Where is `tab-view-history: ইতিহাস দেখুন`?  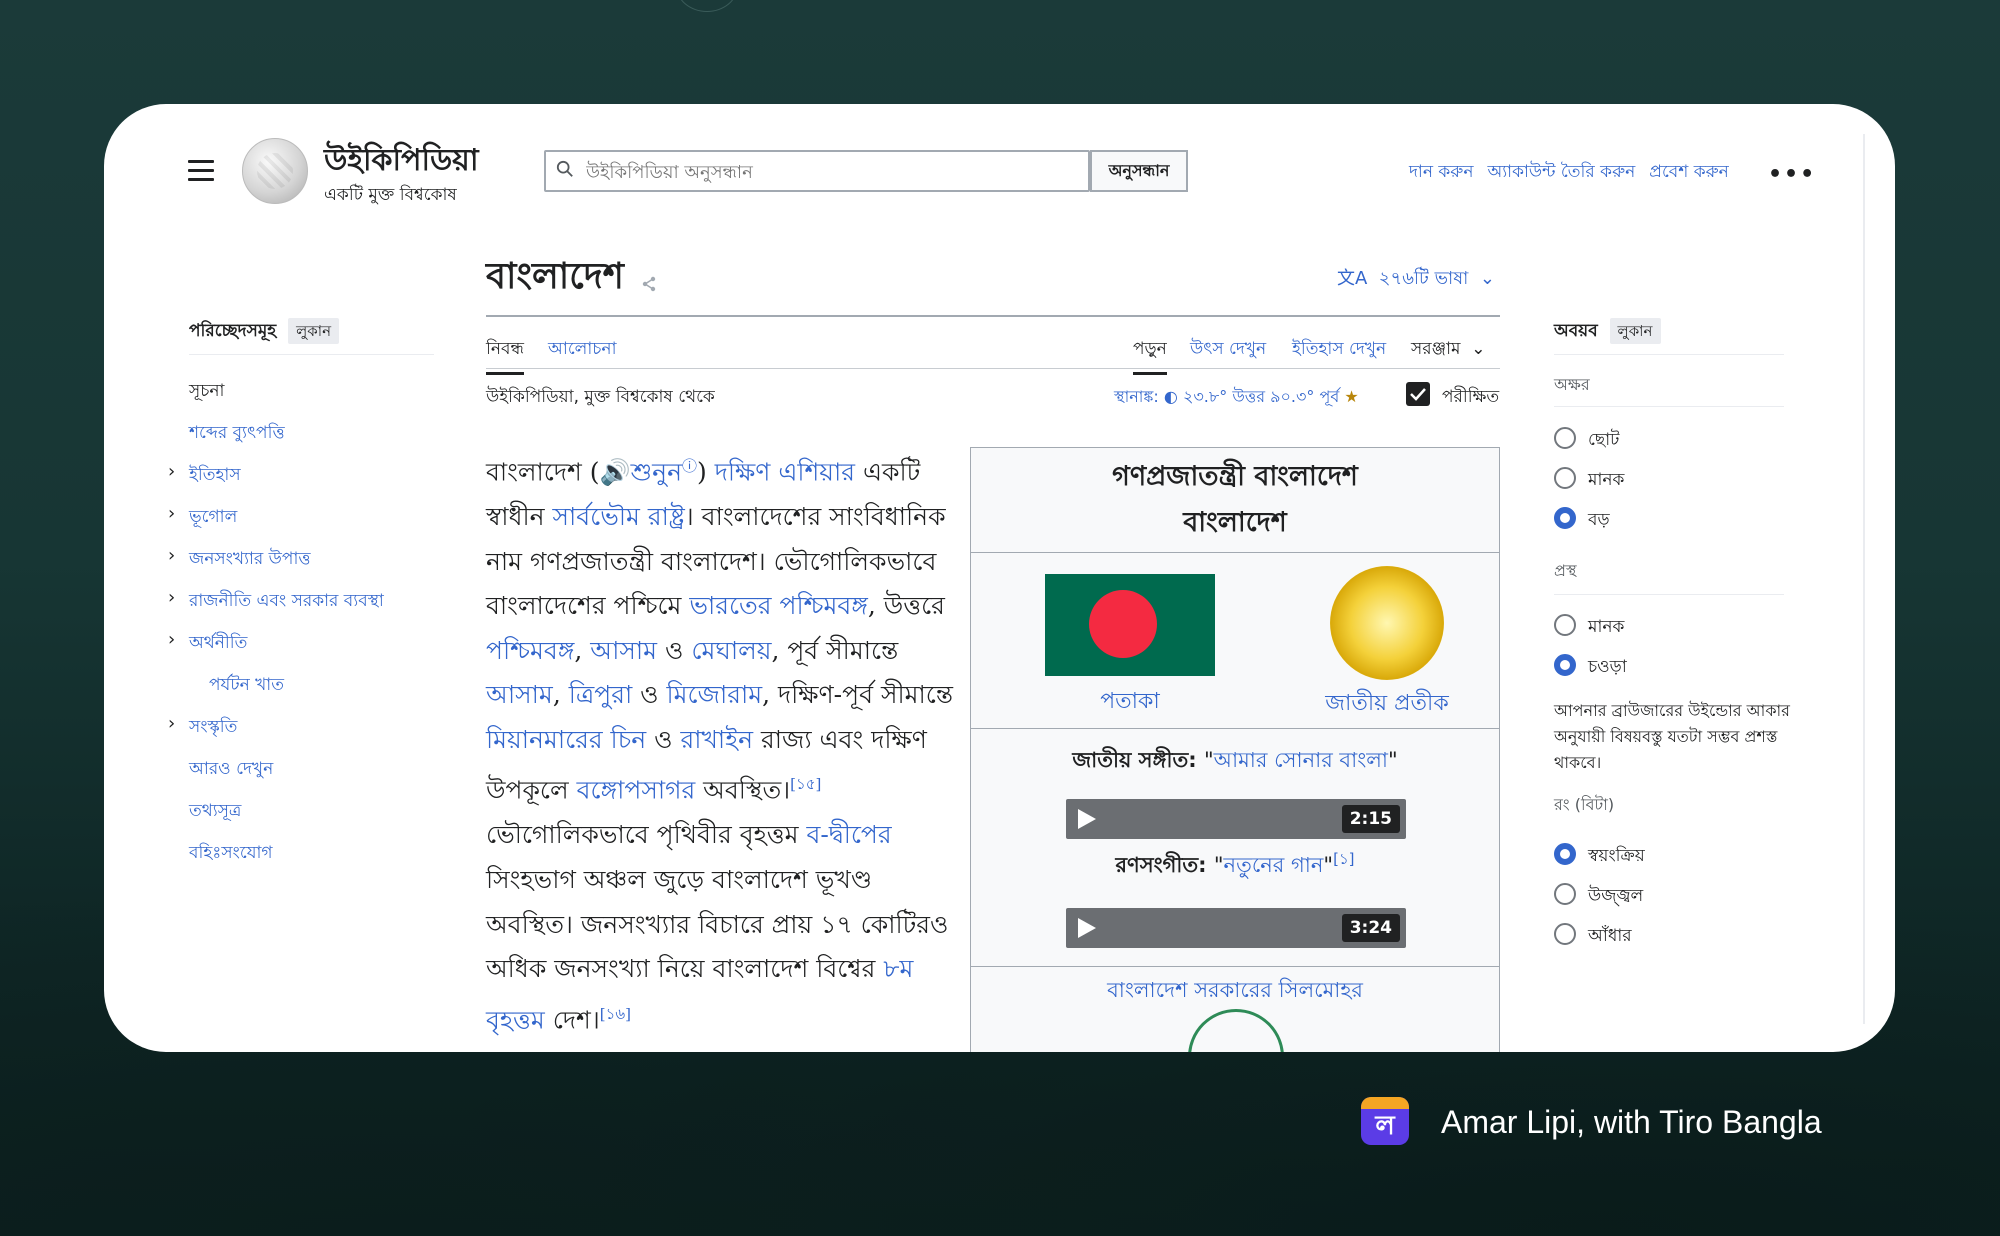 tab-view-history: ইতিহাস দেখুন is located at coordinates (1339, 350).